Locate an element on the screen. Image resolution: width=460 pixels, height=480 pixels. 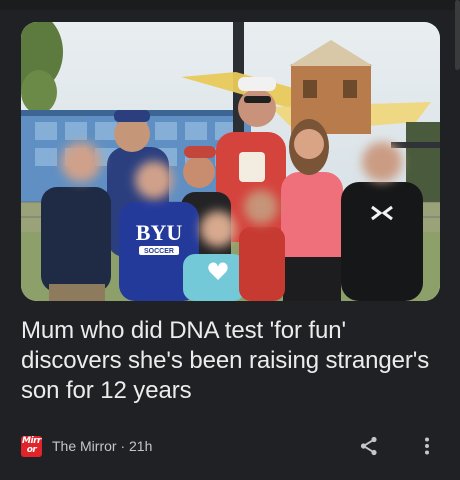
byu-shirt-text: BYU is located at coordinates (159, 232).